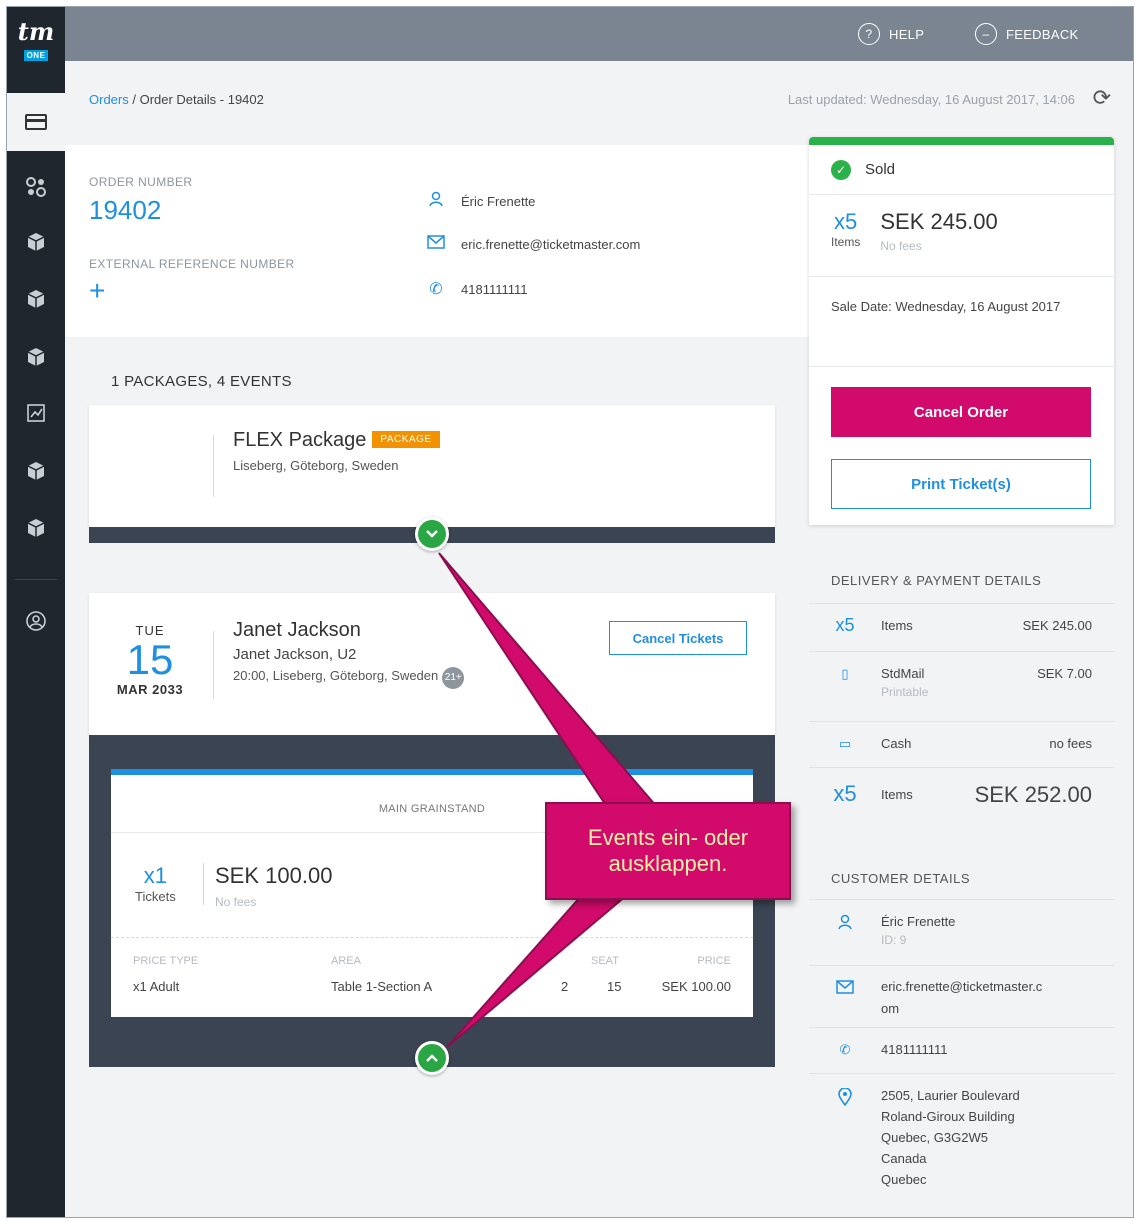  I want to click on annotation-callout: Events ein- oder ausklappen., so click(668, 851).